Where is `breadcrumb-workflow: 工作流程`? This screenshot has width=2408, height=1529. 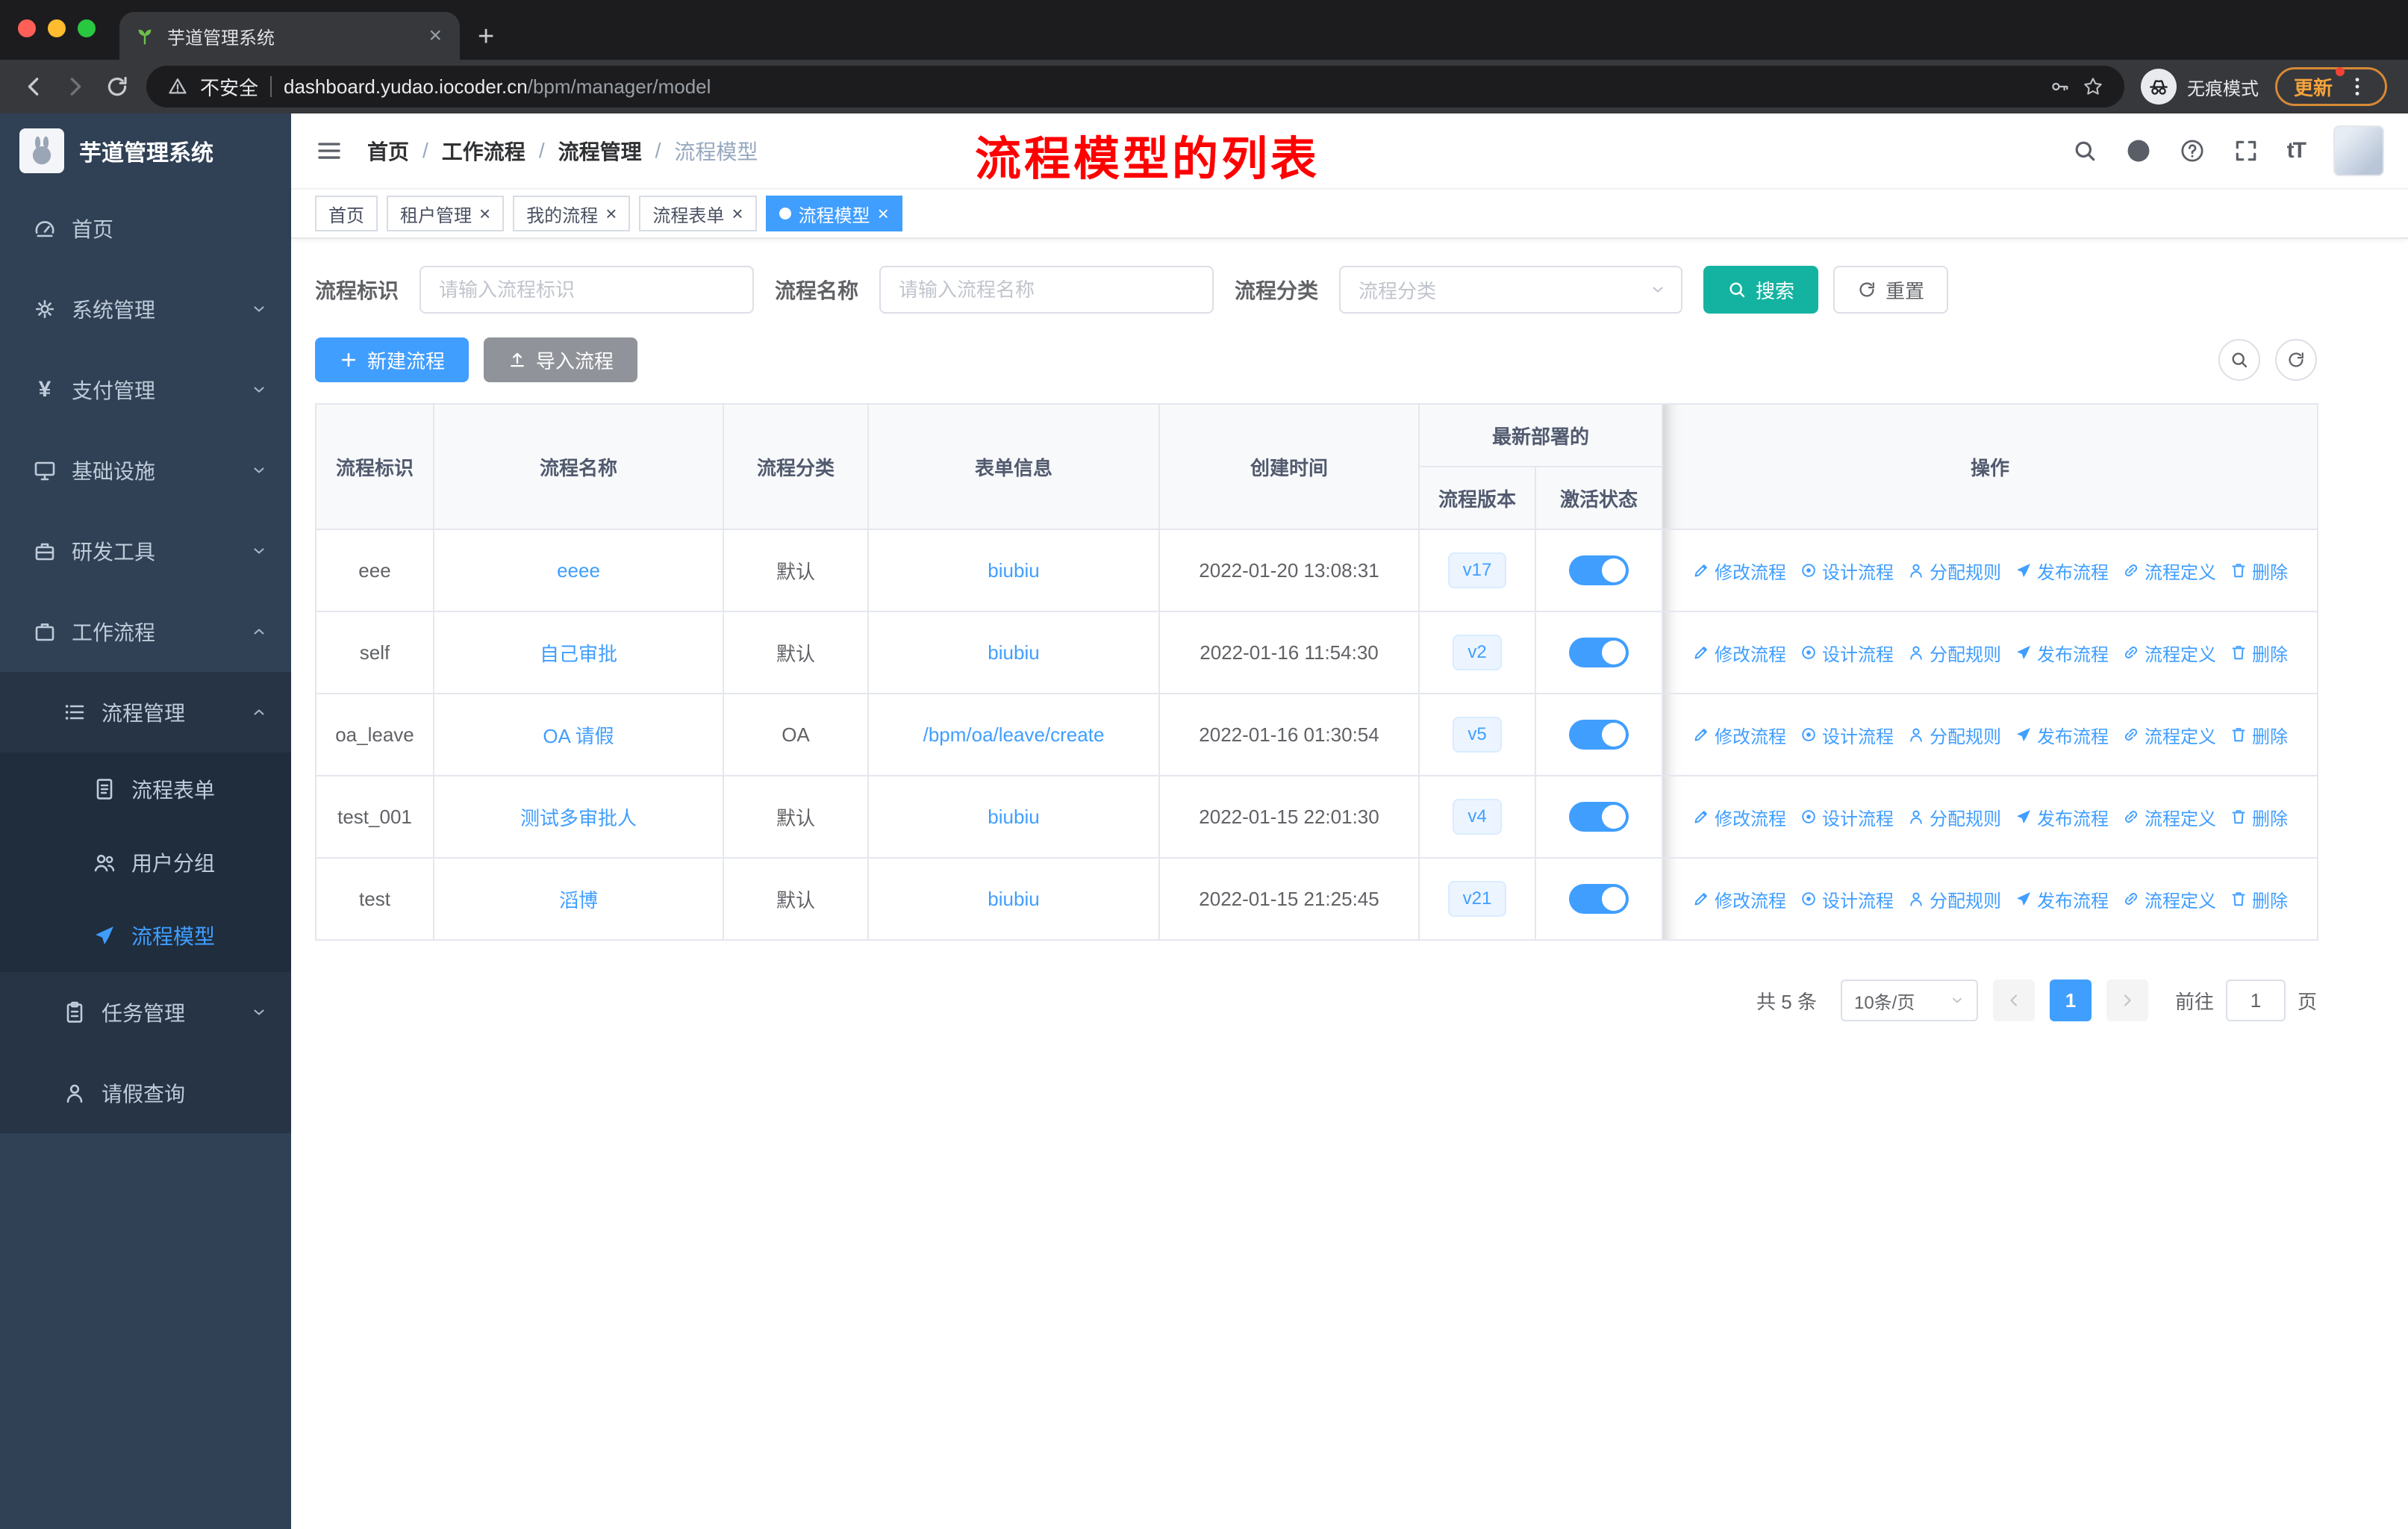
breadcrumb-workflow: 工作流程 is located at coordinates (483, 151).